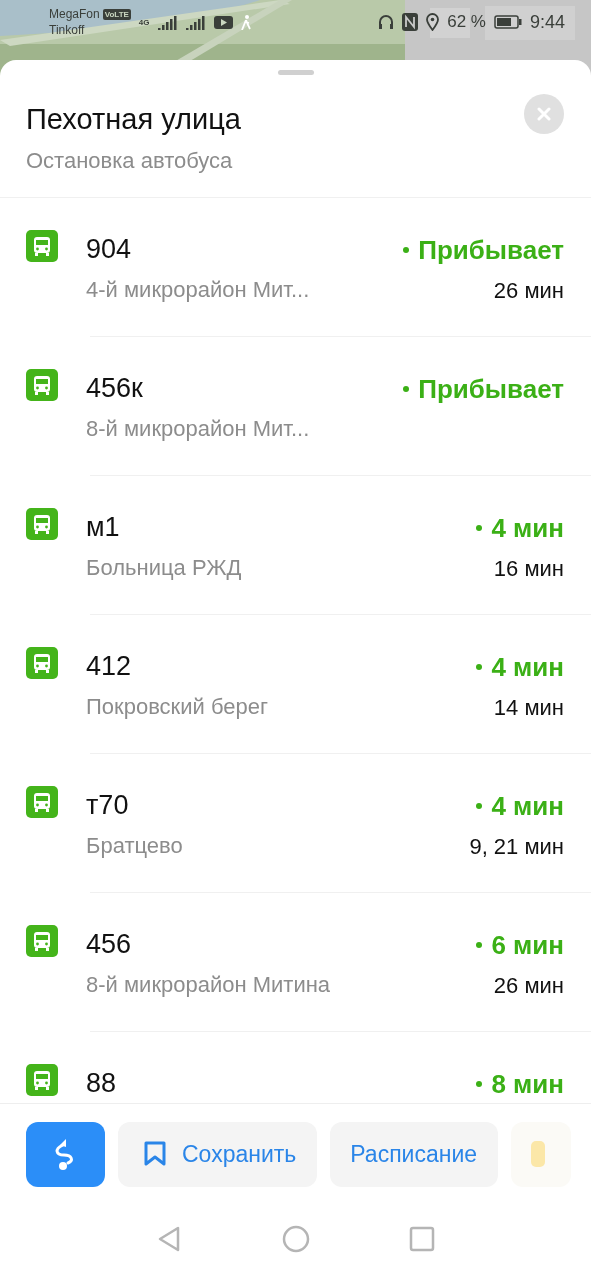 This screenshot has height=1280, width=591. Describe the element at coordinates (507, 22) in the screenshot. I see `battery-icon` at that location.